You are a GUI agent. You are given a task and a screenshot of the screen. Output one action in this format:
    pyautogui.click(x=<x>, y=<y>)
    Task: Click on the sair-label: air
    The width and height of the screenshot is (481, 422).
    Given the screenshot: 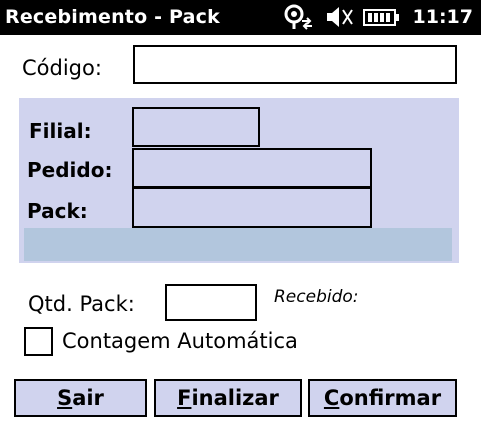 What is the action you would take?
    pyautogui.click(x=88, y=398)
    